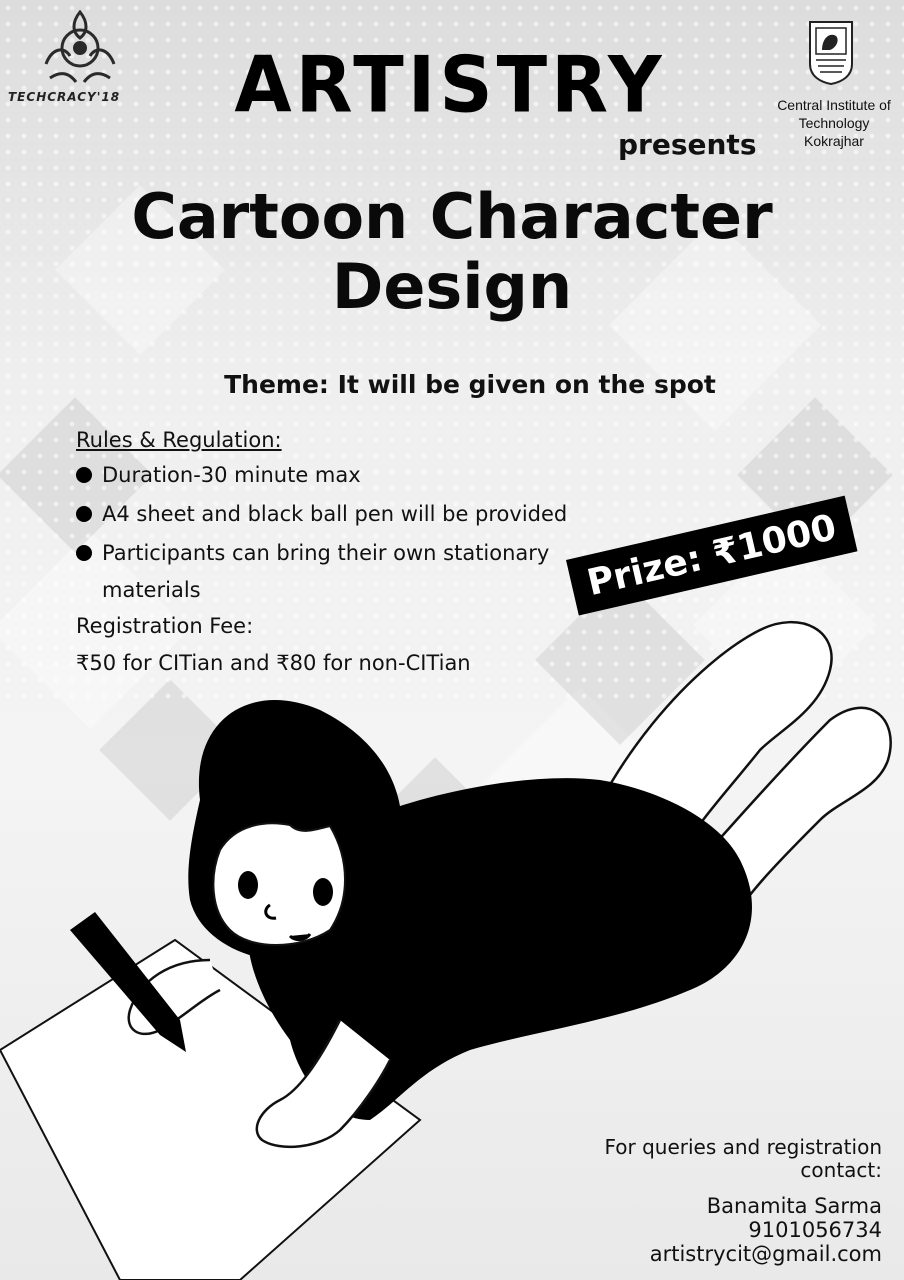  Describe the element at coordinates (831, 53) in the screenshot. I see `cit-crest-icon` at that location.